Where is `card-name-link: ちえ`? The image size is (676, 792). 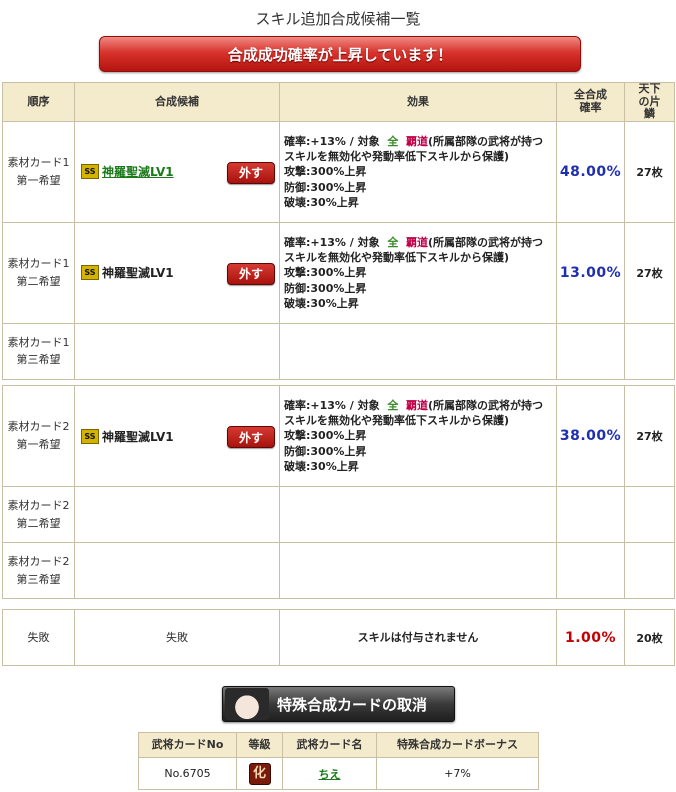 card-name-link: ちえ is located at coordinates (330, 774).